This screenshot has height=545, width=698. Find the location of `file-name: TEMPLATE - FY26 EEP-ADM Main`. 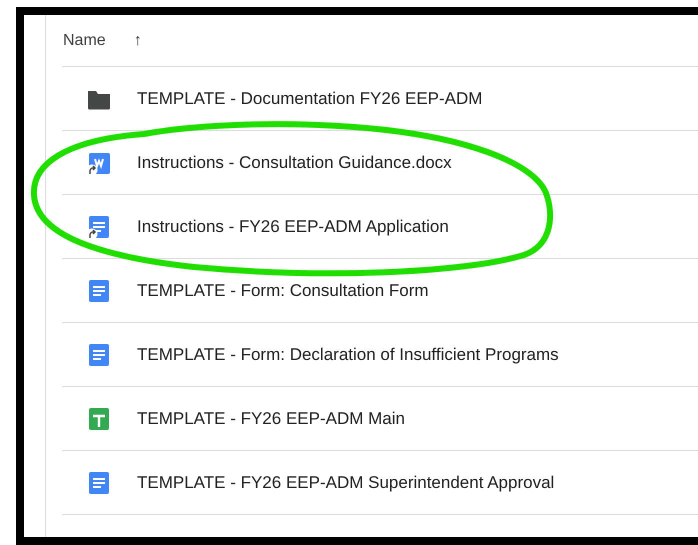

file-name: TEMPLATE - FY26 EEP-ADM Main is located at coordinates (271, 419).